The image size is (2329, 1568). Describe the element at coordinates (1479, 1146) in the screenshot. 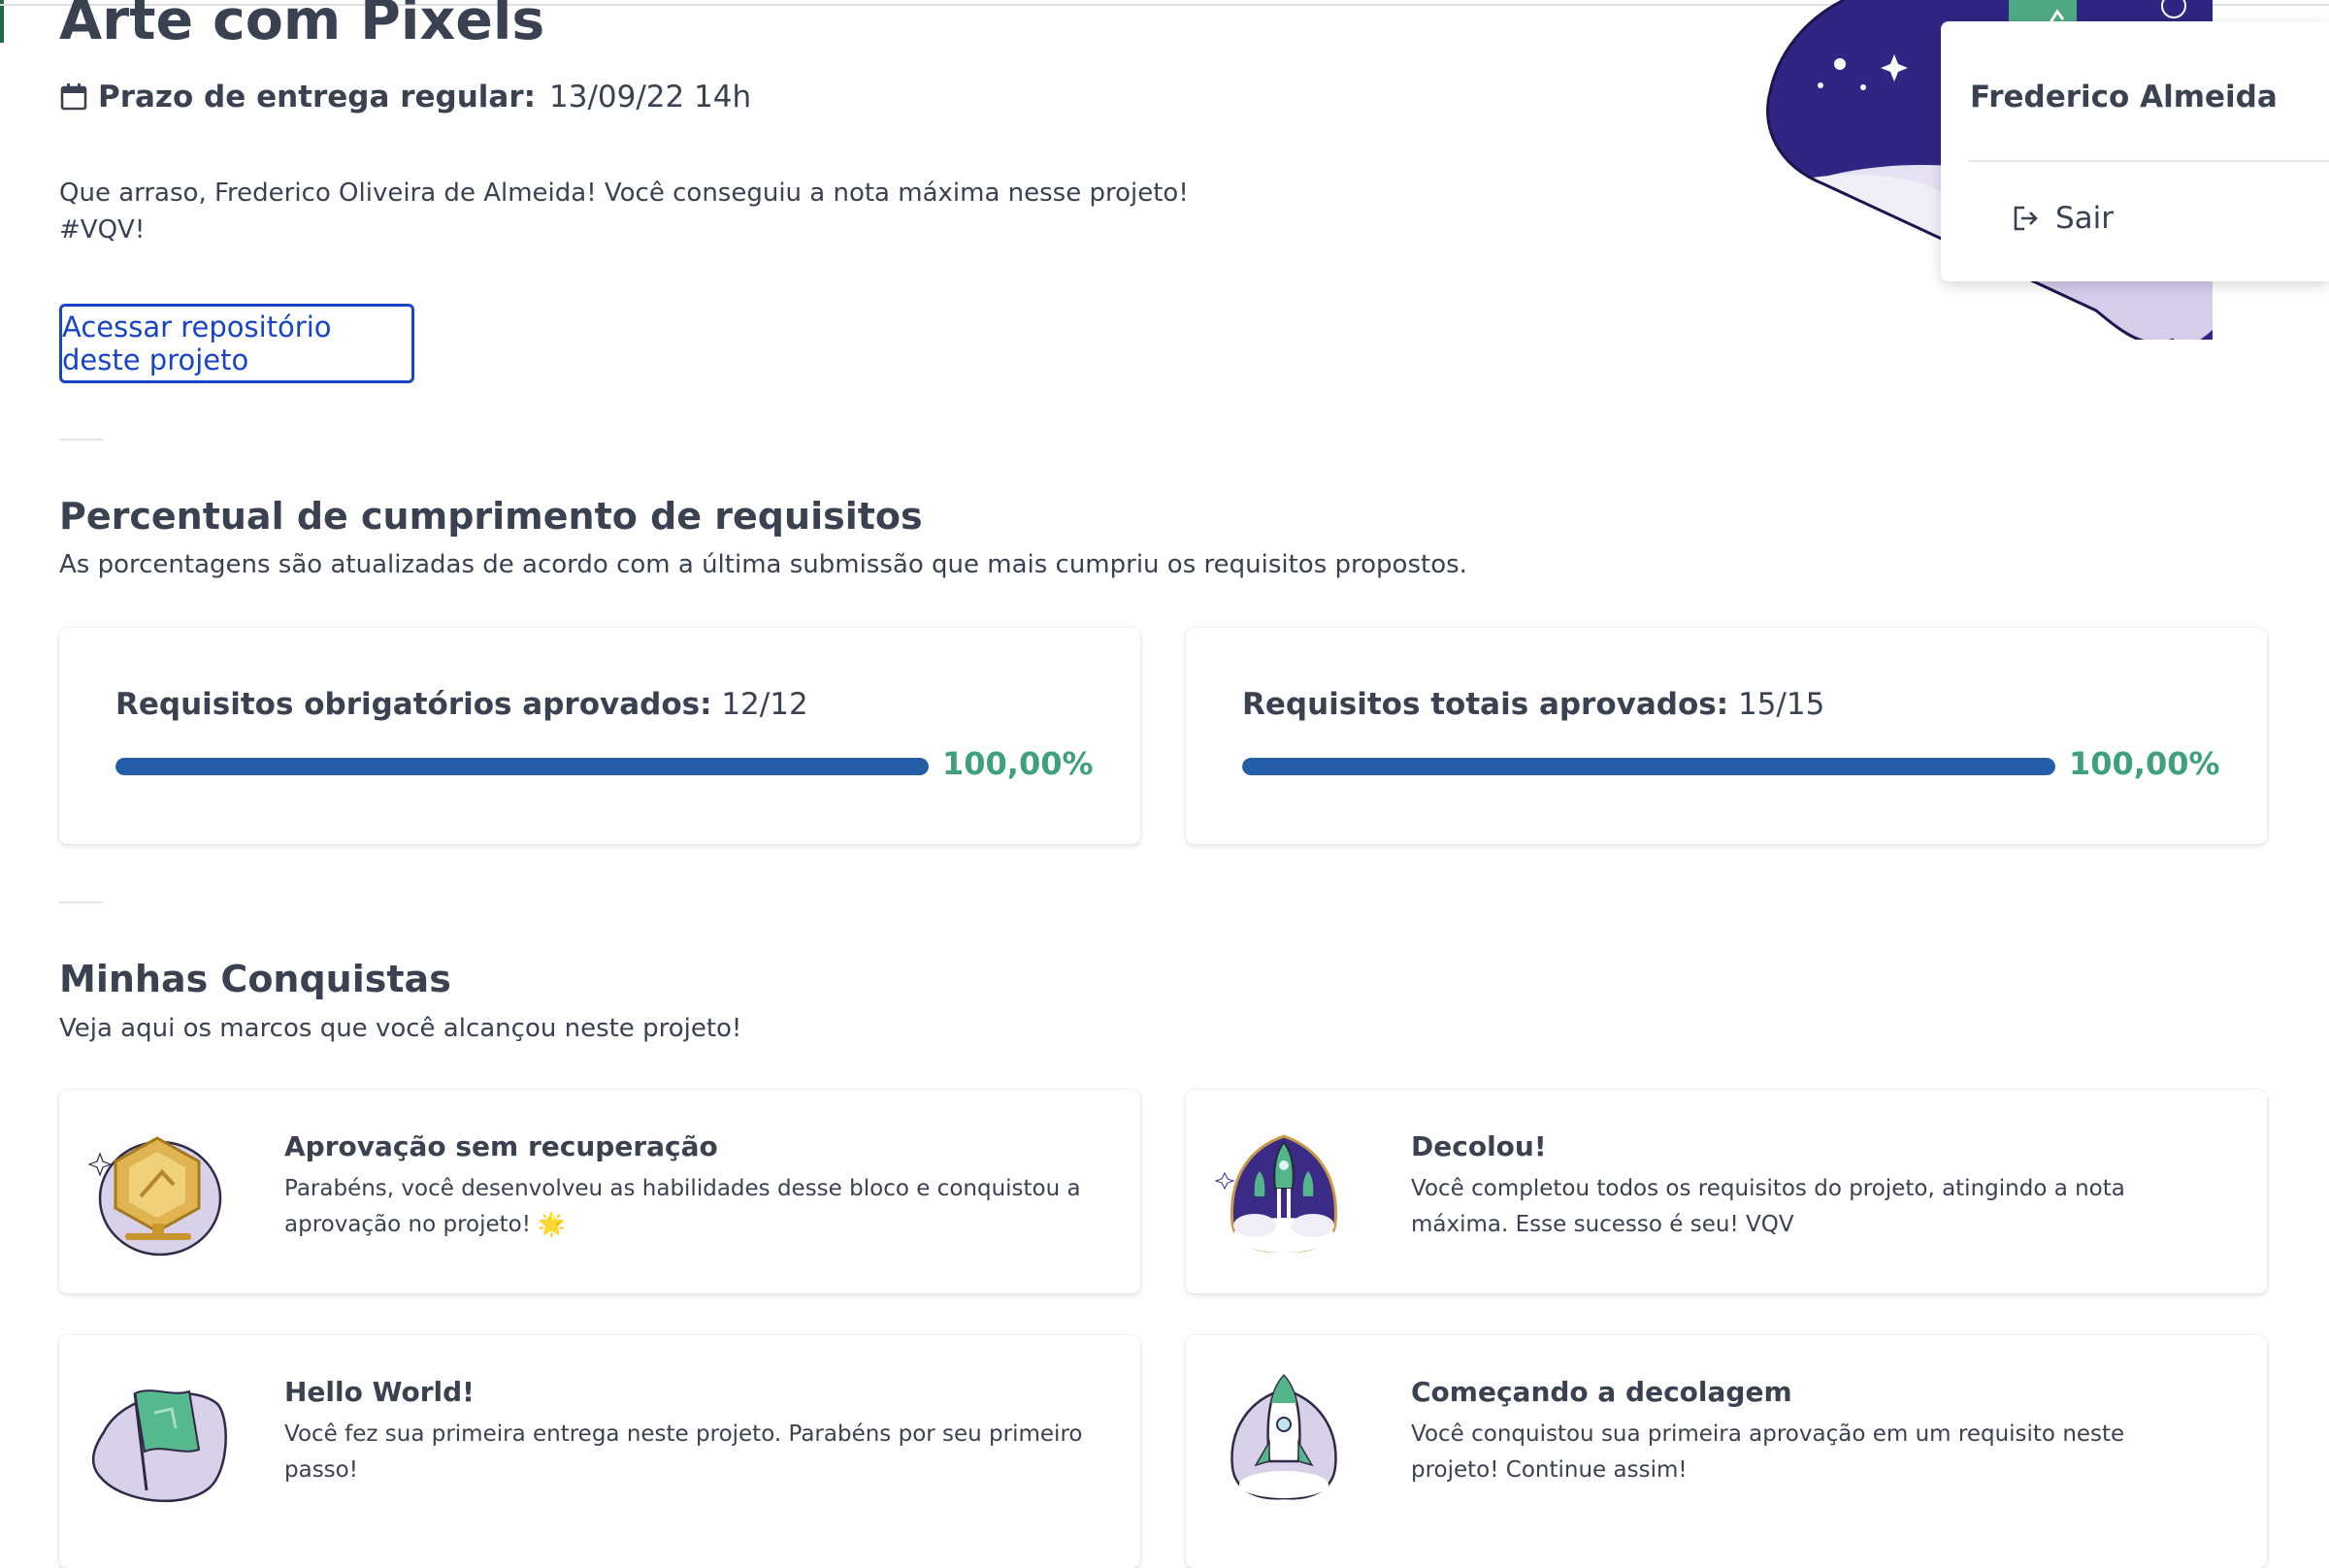

I see `achievement-title: Decolou!` at that location.